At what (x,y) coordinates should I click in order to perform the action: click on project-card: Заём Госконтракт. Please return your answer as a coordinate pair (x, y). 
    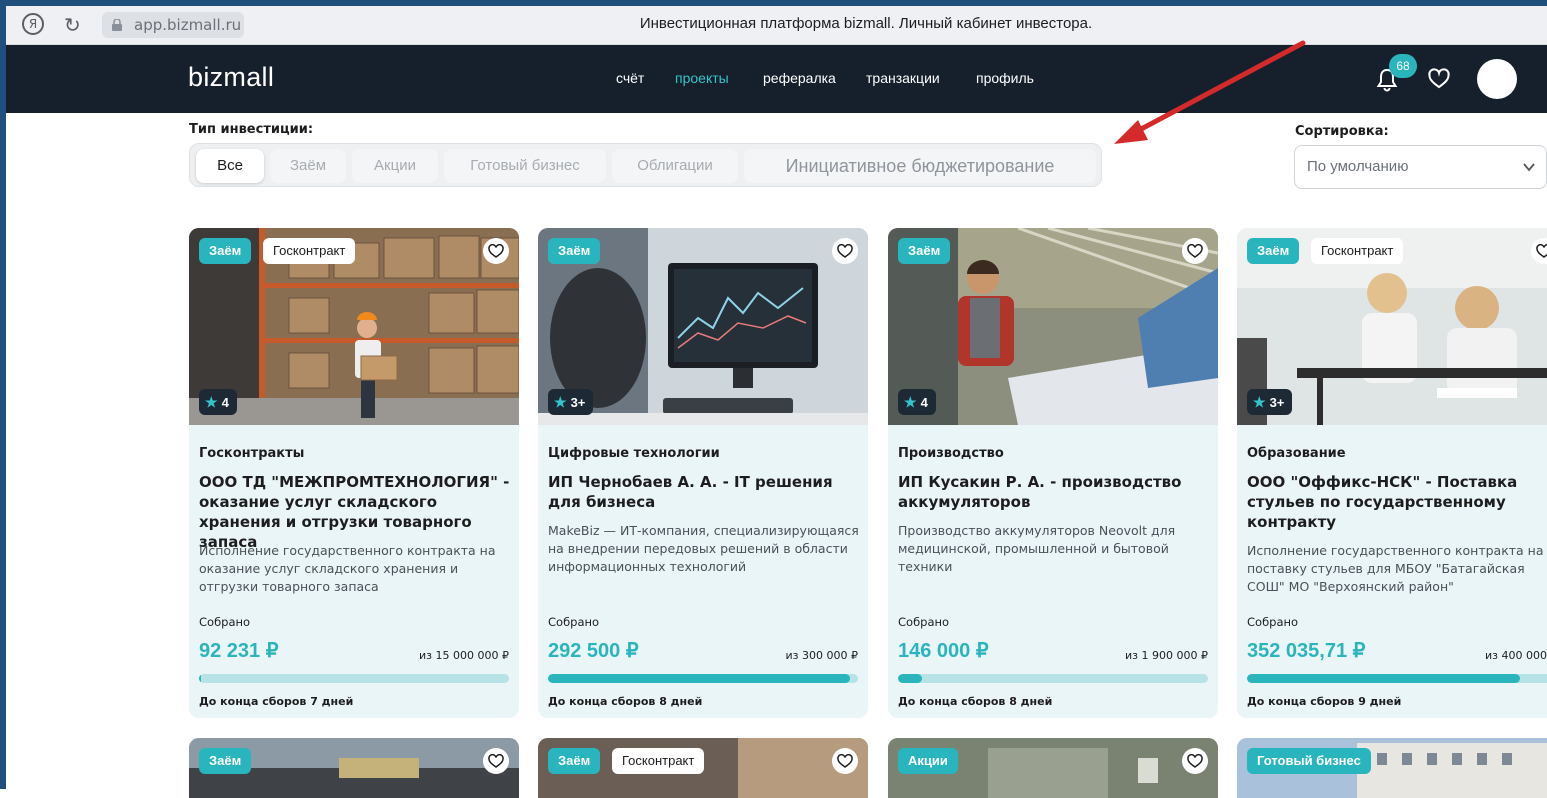
    Looking at the image, I should click on (703, 768).